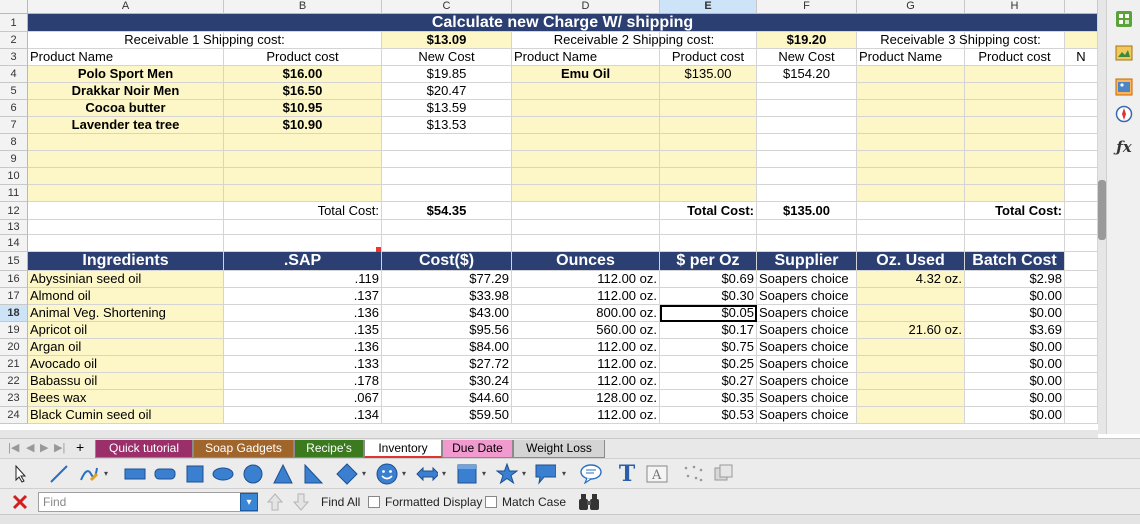  What do you see at coordinates (911, 261) in the screenshot?
I see `ingredient-header: Oz. Used` at bounding box center [911, 261].